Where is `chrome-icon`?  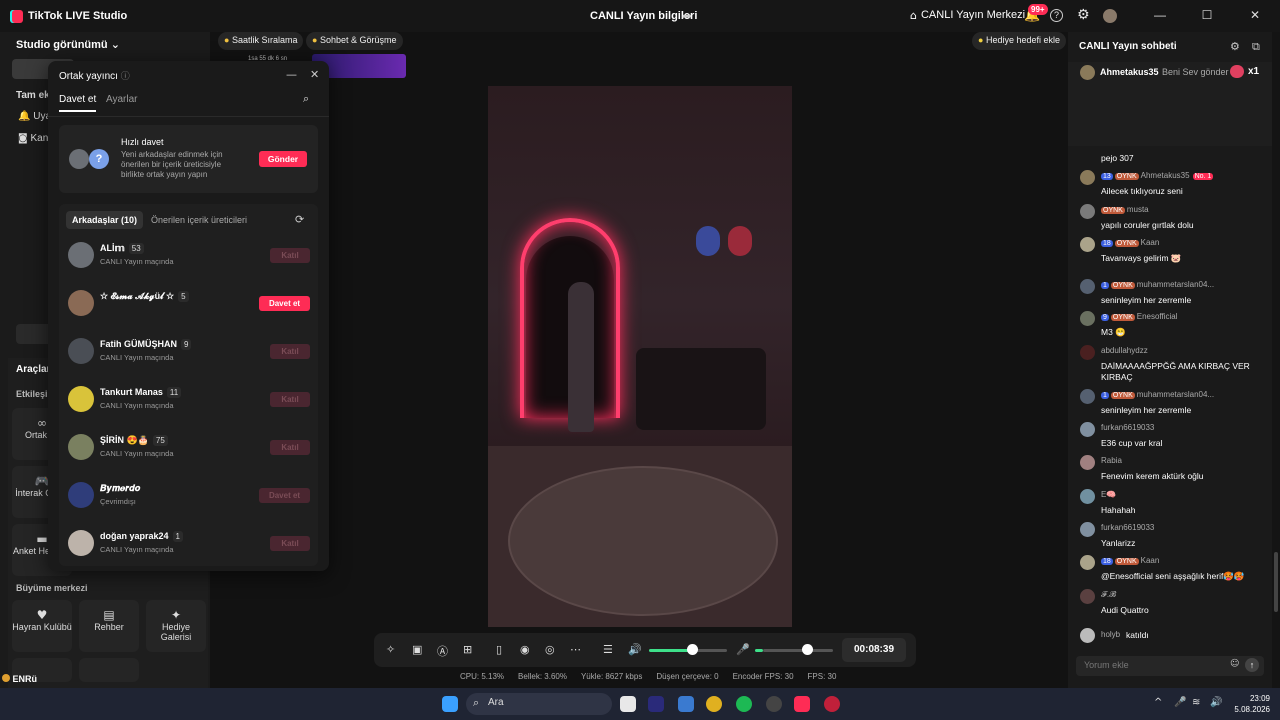
chrome-icon is located at coordinates (714, 704).